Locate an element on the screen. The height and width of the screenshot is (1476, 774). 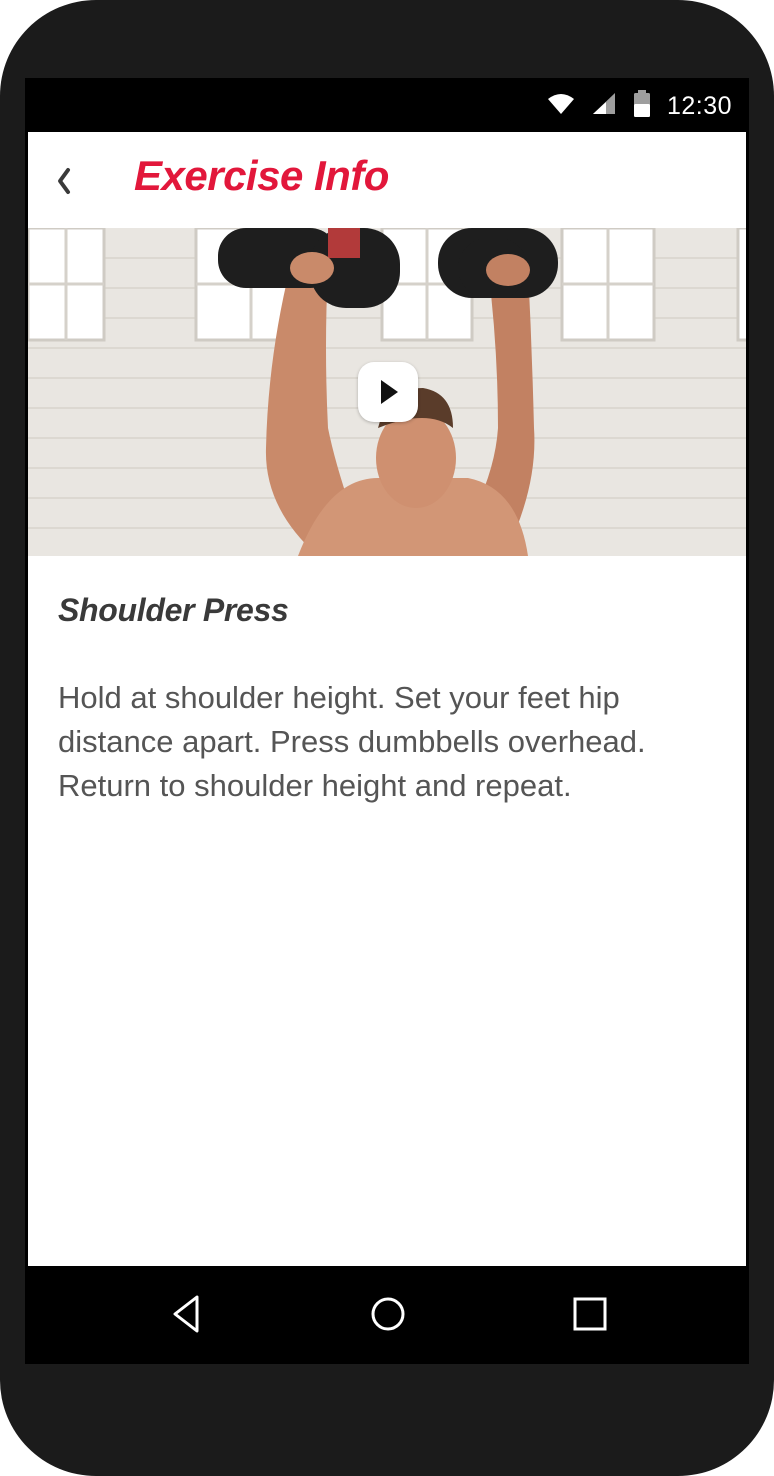
navigation-bar is located at coordinates (387, 1313).